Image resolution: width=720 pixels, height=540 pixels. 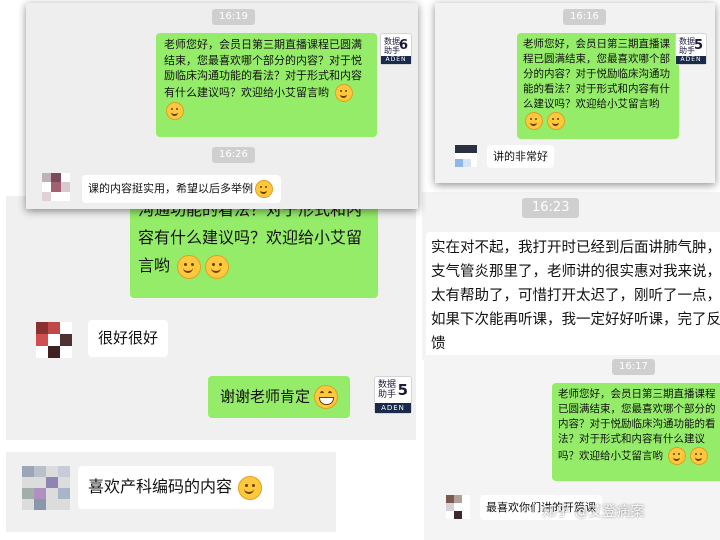 I want to click on chat-screenshot-c: 喜欢产科编码的内容, so click(x=171, y=492).